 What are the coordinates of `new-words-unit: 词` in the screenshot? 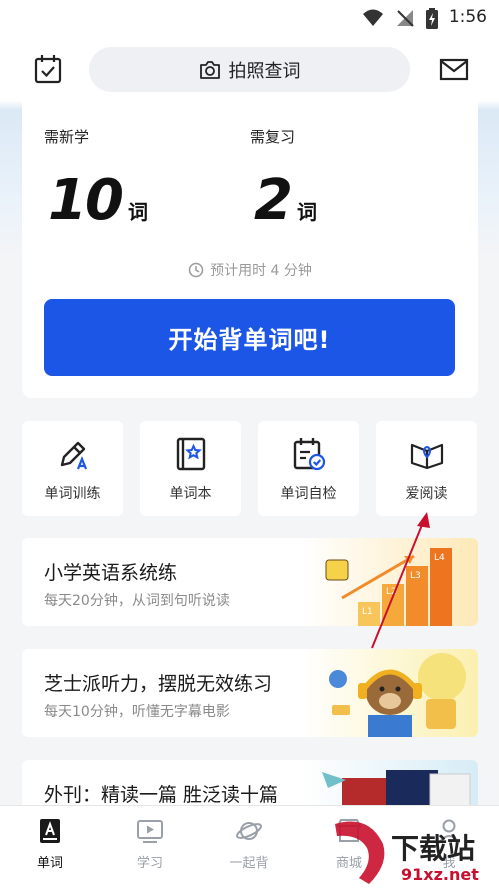 It's located at (137, 212).